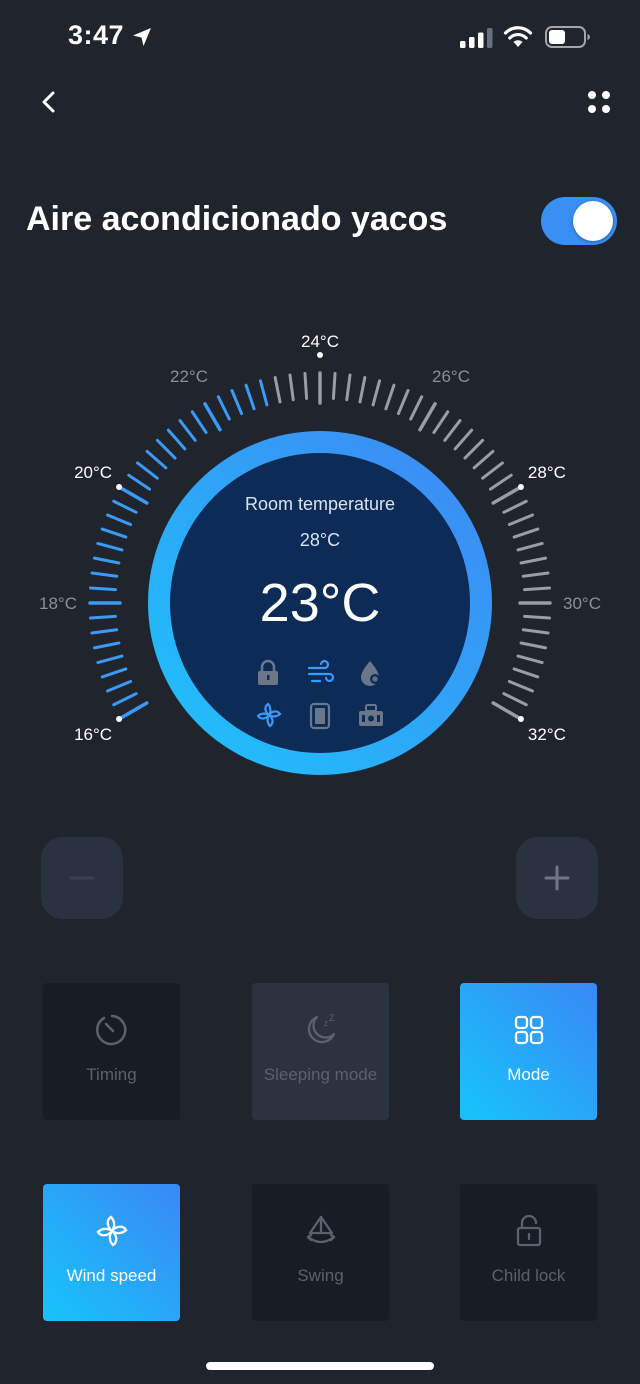 The width and height of the screenshot is (640, 1384). What do you see at coordinates (320, 341) in the screenshot?
I see `dial-tick-label: 24°C` at bounding box center [320, 341].